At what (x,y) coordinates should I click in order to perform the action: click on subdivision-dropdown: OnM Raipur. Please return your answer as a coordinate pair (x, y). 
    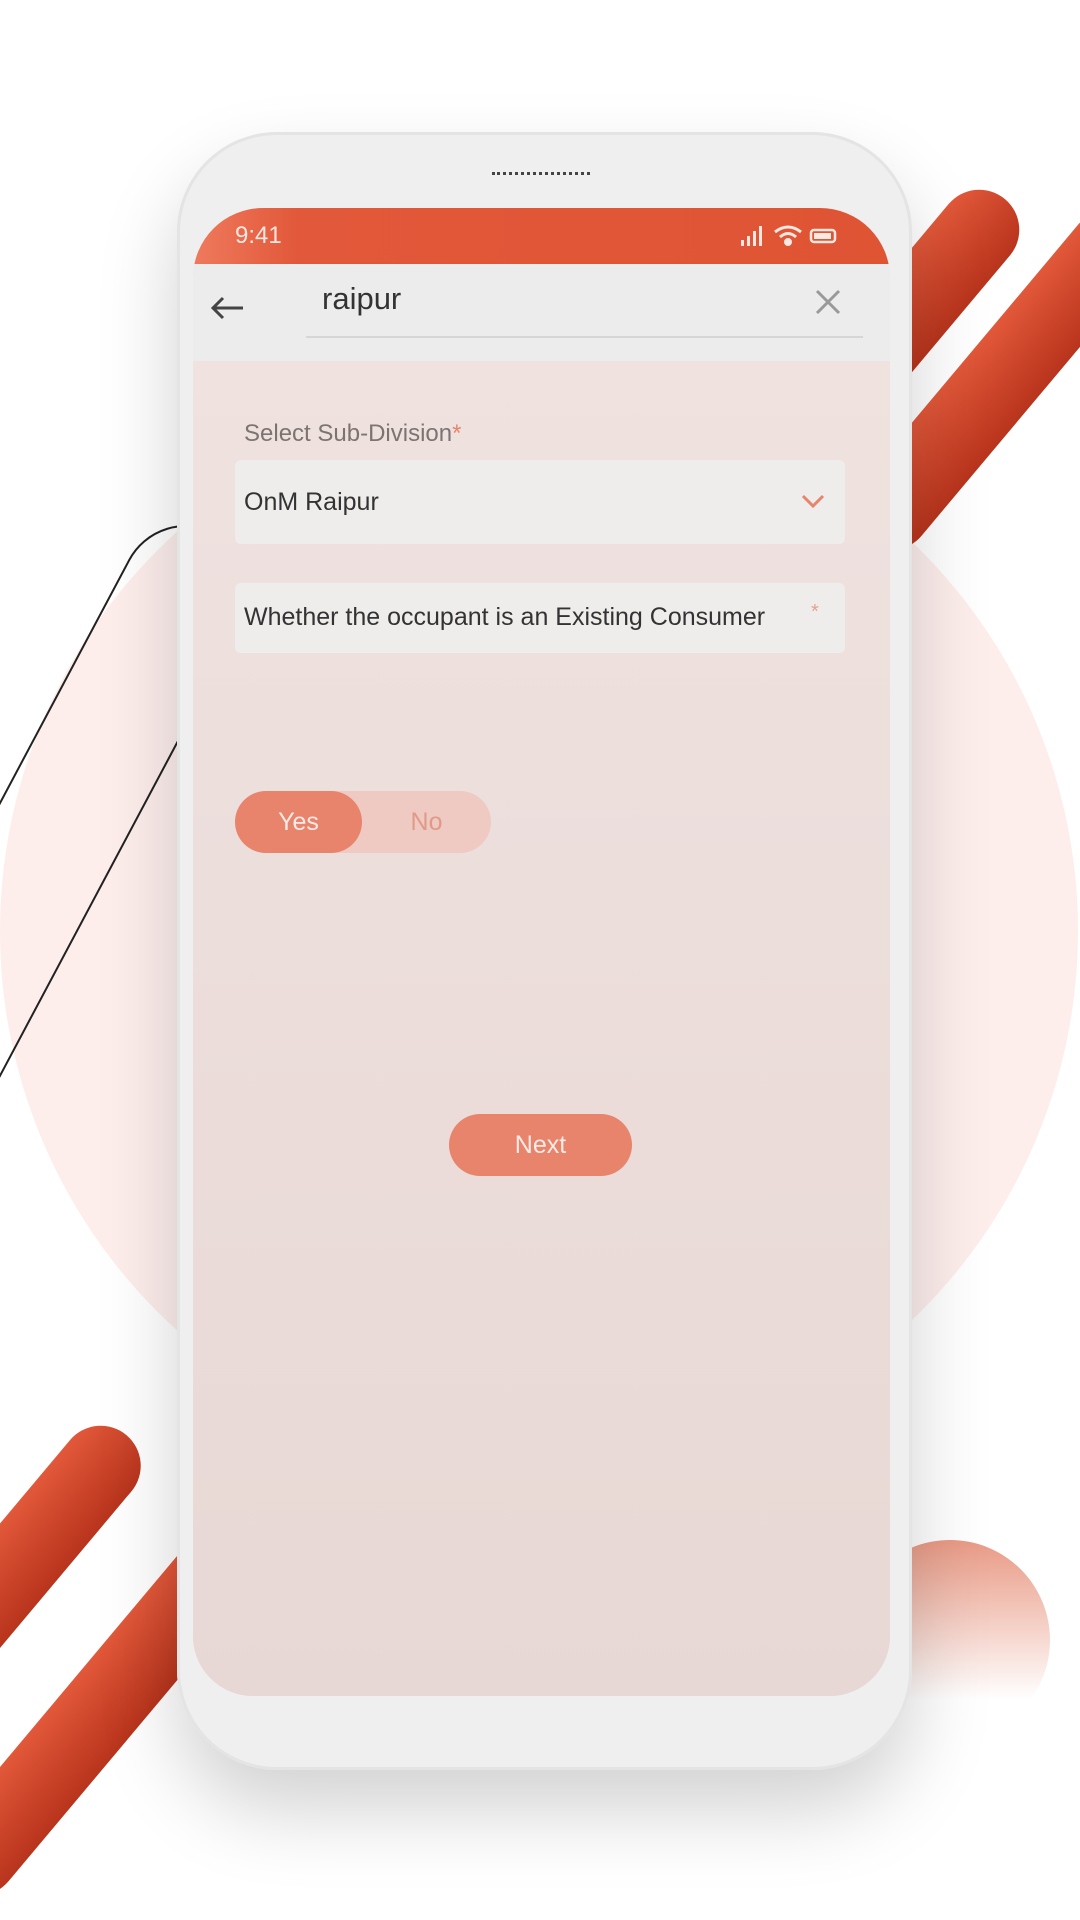
    Looking at the image, I should click on (540, 502).